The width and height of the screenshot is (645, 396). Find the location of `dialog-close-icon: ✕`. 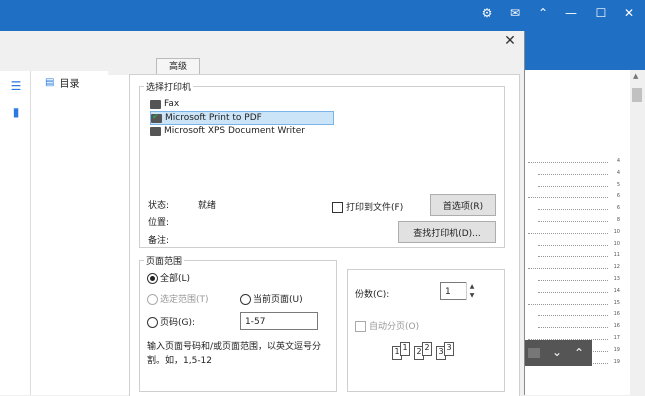

dialog-close-icon: ✕ is located at coordinates (510, 41).